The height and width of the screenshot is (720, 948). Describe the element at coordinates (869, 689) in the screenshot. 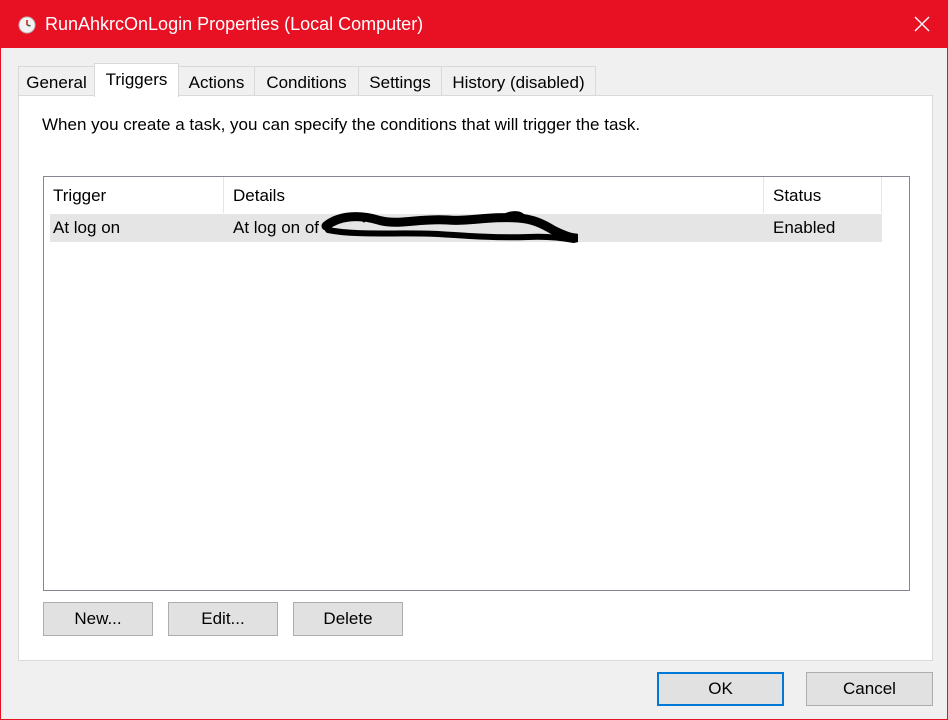

I see `cancel-button: Cancel` at that location.